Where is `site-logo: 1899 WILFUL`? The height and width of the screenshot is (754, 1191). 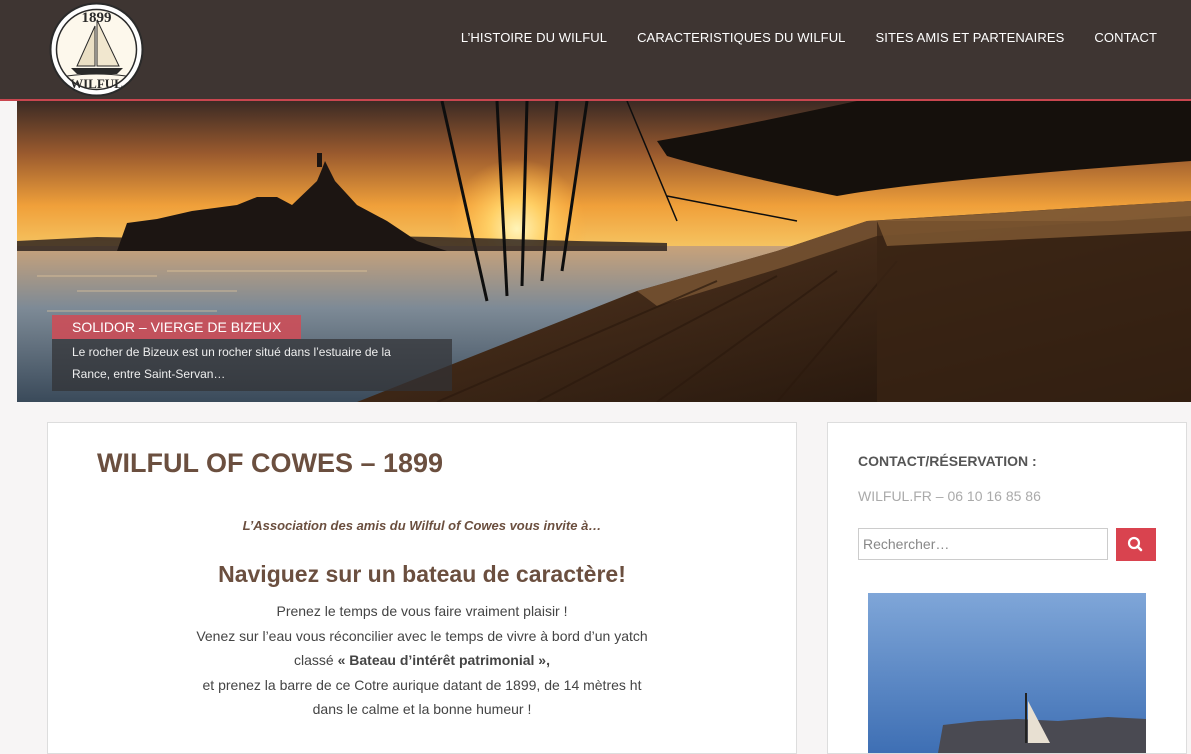 site-logo: 1899 WILFUL is located at coordinates (96, 49).